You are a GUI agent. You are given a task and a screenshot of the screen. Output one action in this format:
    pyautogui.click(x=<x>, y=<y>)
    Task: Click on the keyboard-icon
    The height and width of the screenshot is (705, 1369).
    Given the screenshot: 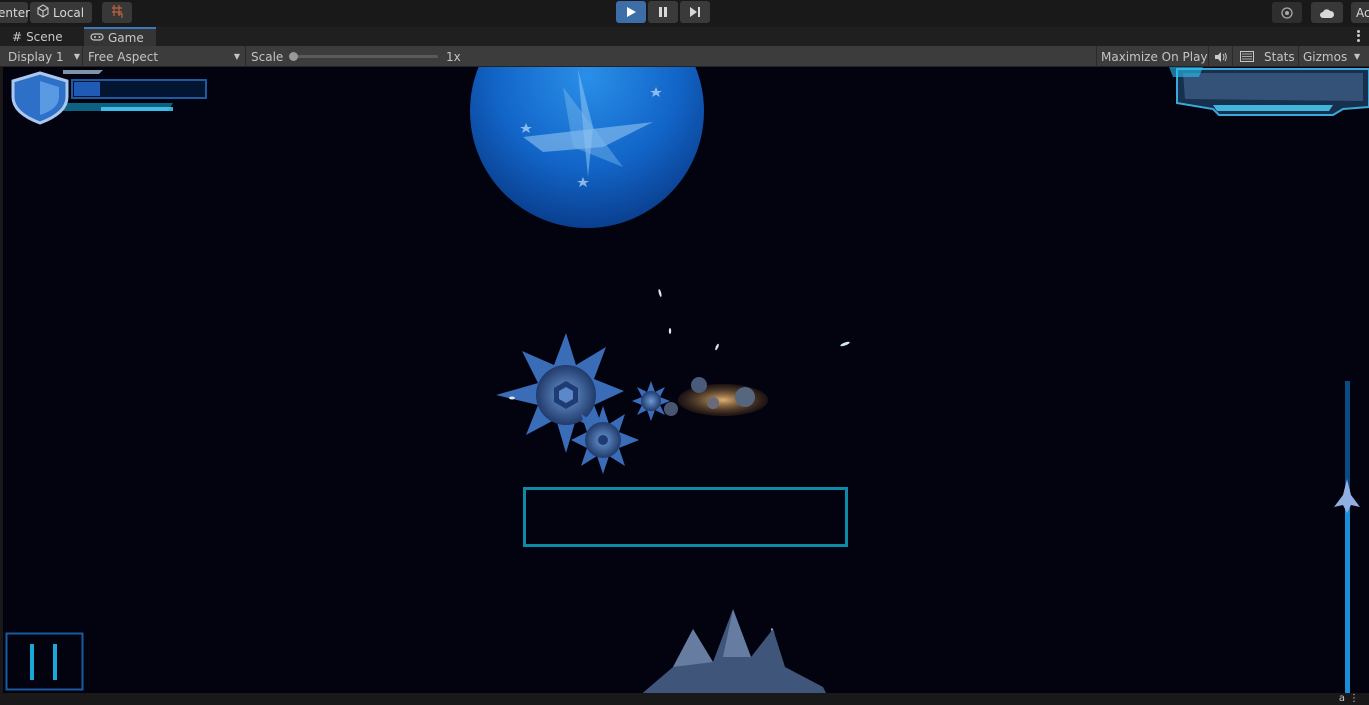 What is the action you would take?
    pyautogui.click(x=1247, y=56)
    